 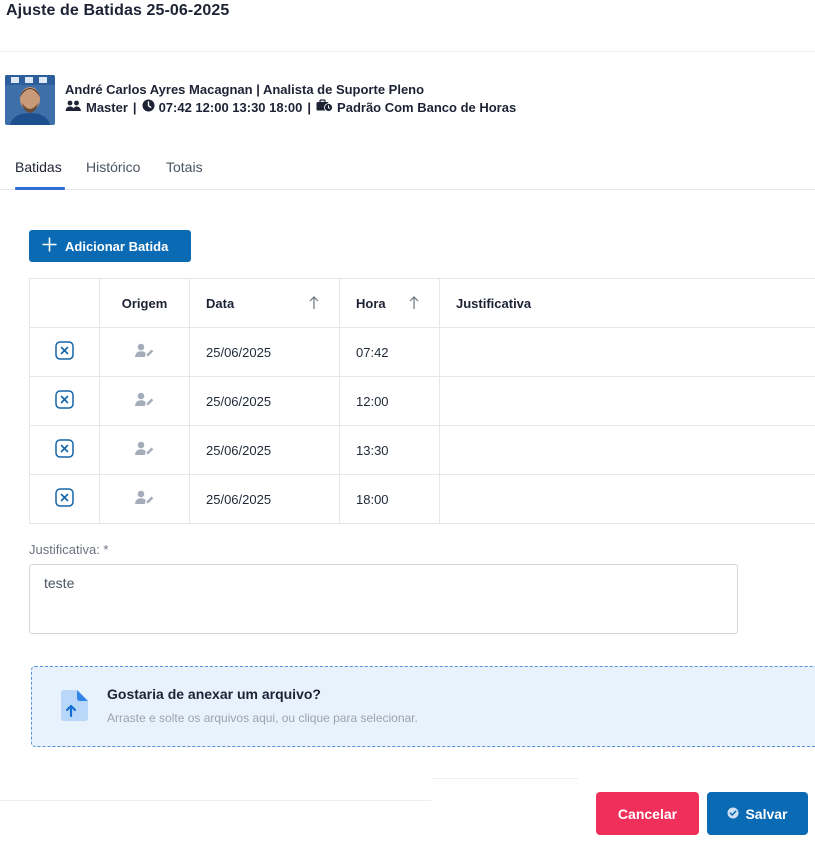 What do you see at coordinates (371, 303) in the screenshot?
I see `header-hora-label: Hora` at bounding box center [371, 303].